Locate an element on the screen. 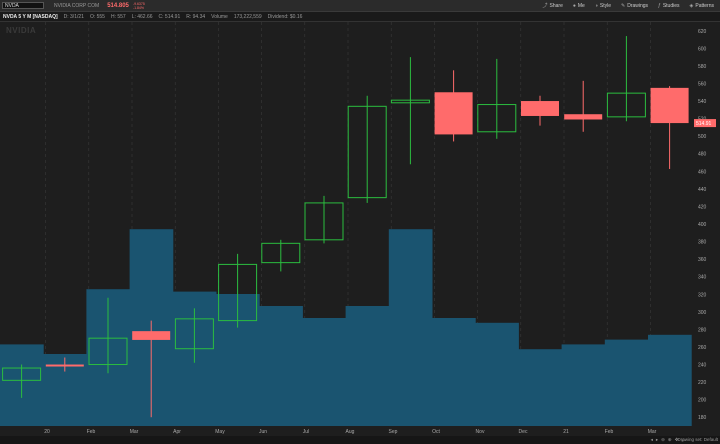 The width and height of the screenshot is (720, 444). volume-value: 173,222,559 is located at coordinates (247, 16).